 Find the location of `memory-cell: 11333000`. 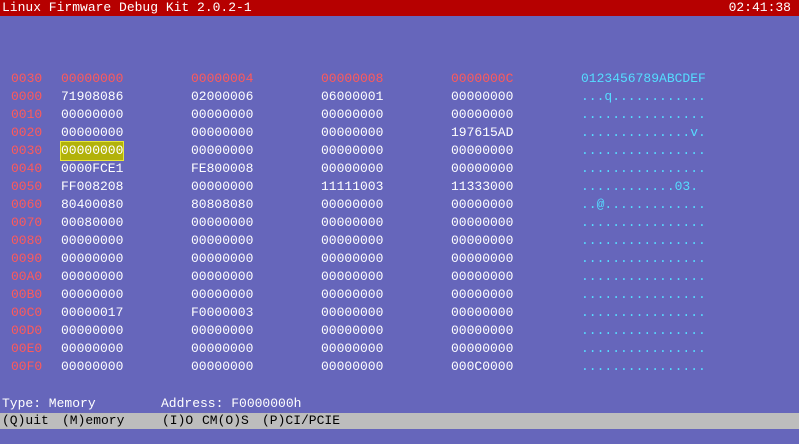

memory-cell: 11333000 is located at coordinates (482, 187).